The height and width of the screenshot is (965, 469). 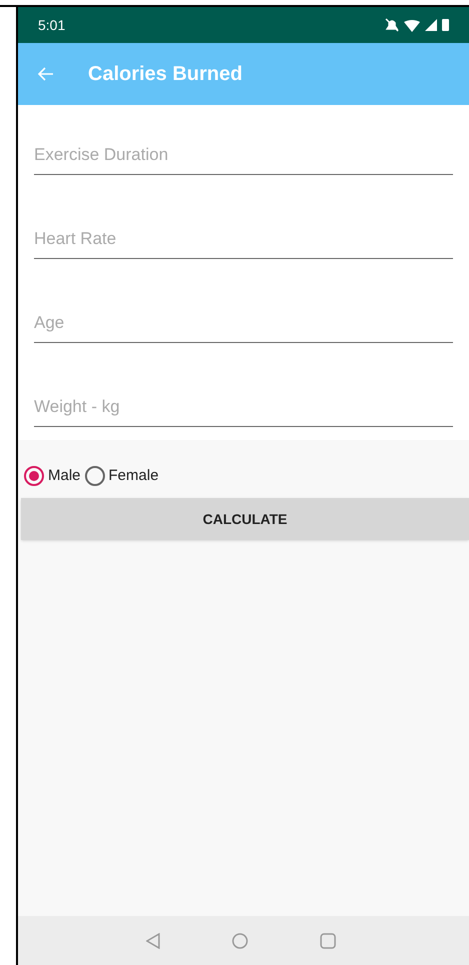 What do you see at coordinates (243, 323) in the screenshot?
I see `input-field: Age` at bounding box center [243, 323].